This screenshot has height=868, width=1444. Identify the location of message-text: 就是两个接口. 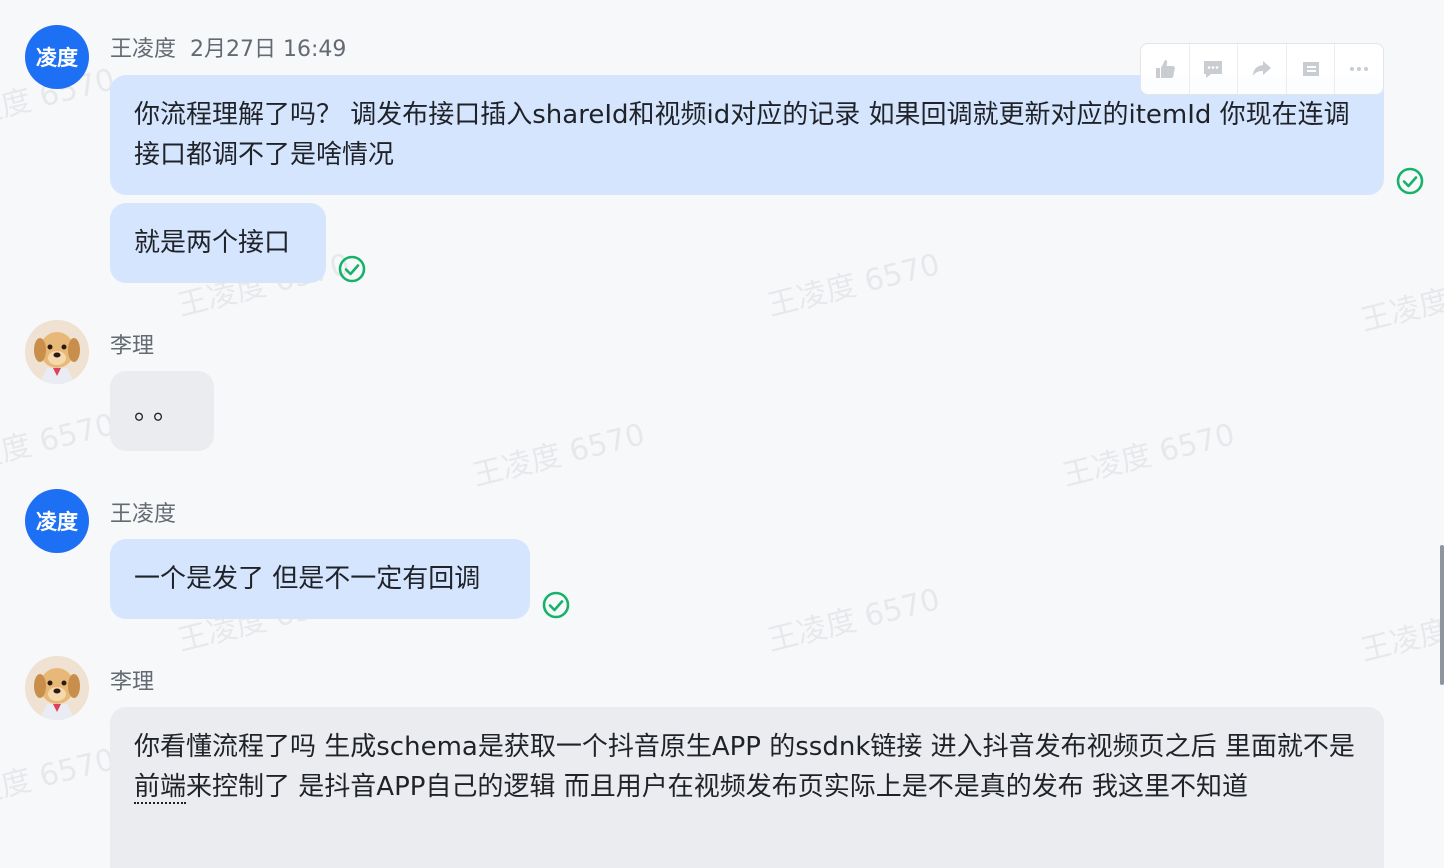
(212, 243).